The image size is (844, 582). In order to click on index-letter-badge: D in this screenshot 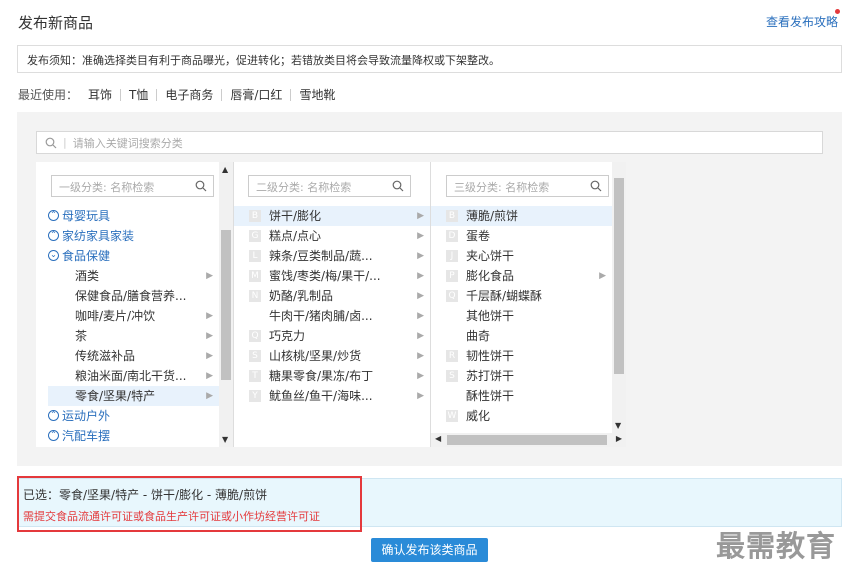, I will do `click(452, 235)`.